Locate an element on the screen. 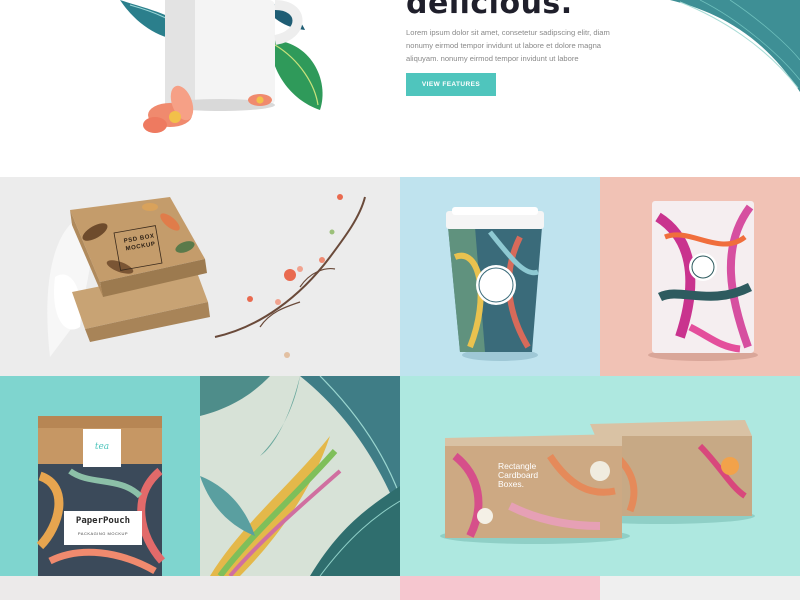 The height and width of the screenshot is (600, 800). paper-pouch-brand: PaperPouch is located at coordinates (103, 521).